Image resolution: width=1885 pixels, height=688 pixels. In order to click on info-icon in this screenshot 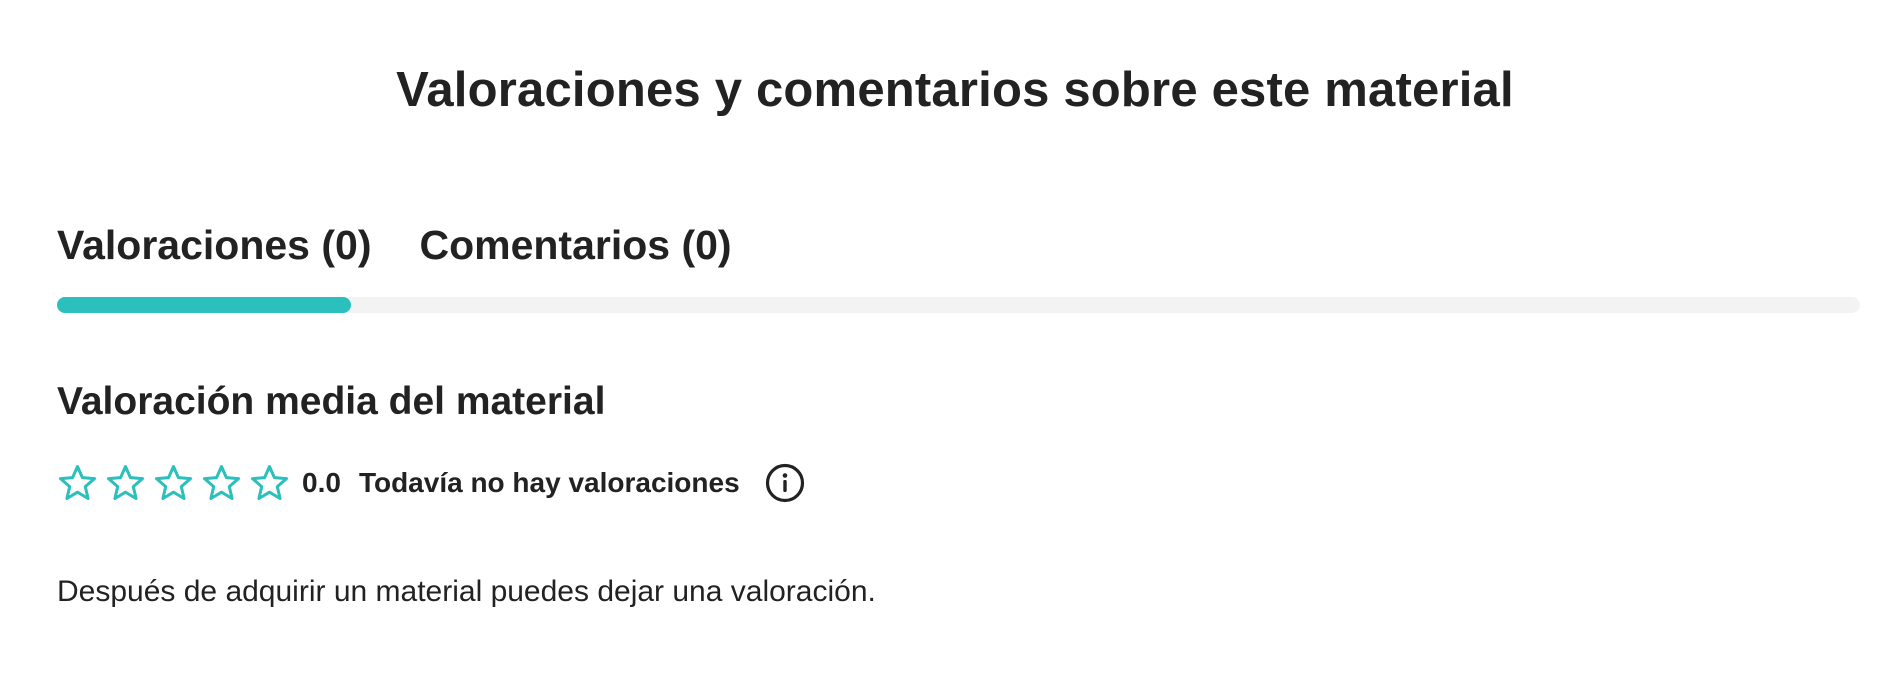, I will do `click(785, 483)`.